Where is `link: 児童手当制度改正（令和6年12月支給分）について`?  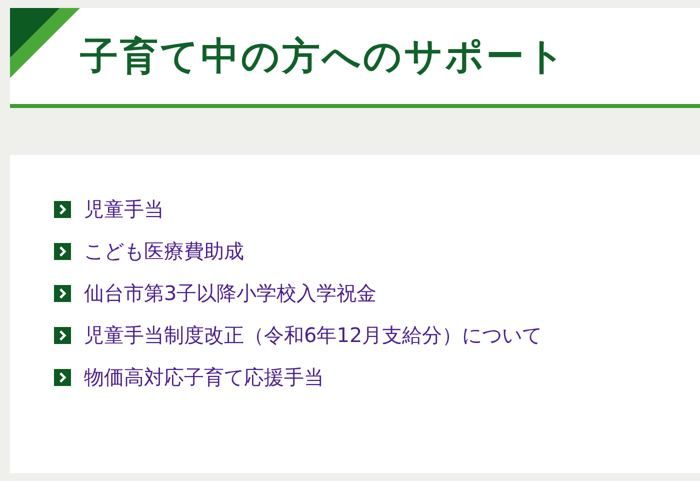
link: 児童手当制度改正（令和6年12月支給分）について is located at coordinates (313, 335).